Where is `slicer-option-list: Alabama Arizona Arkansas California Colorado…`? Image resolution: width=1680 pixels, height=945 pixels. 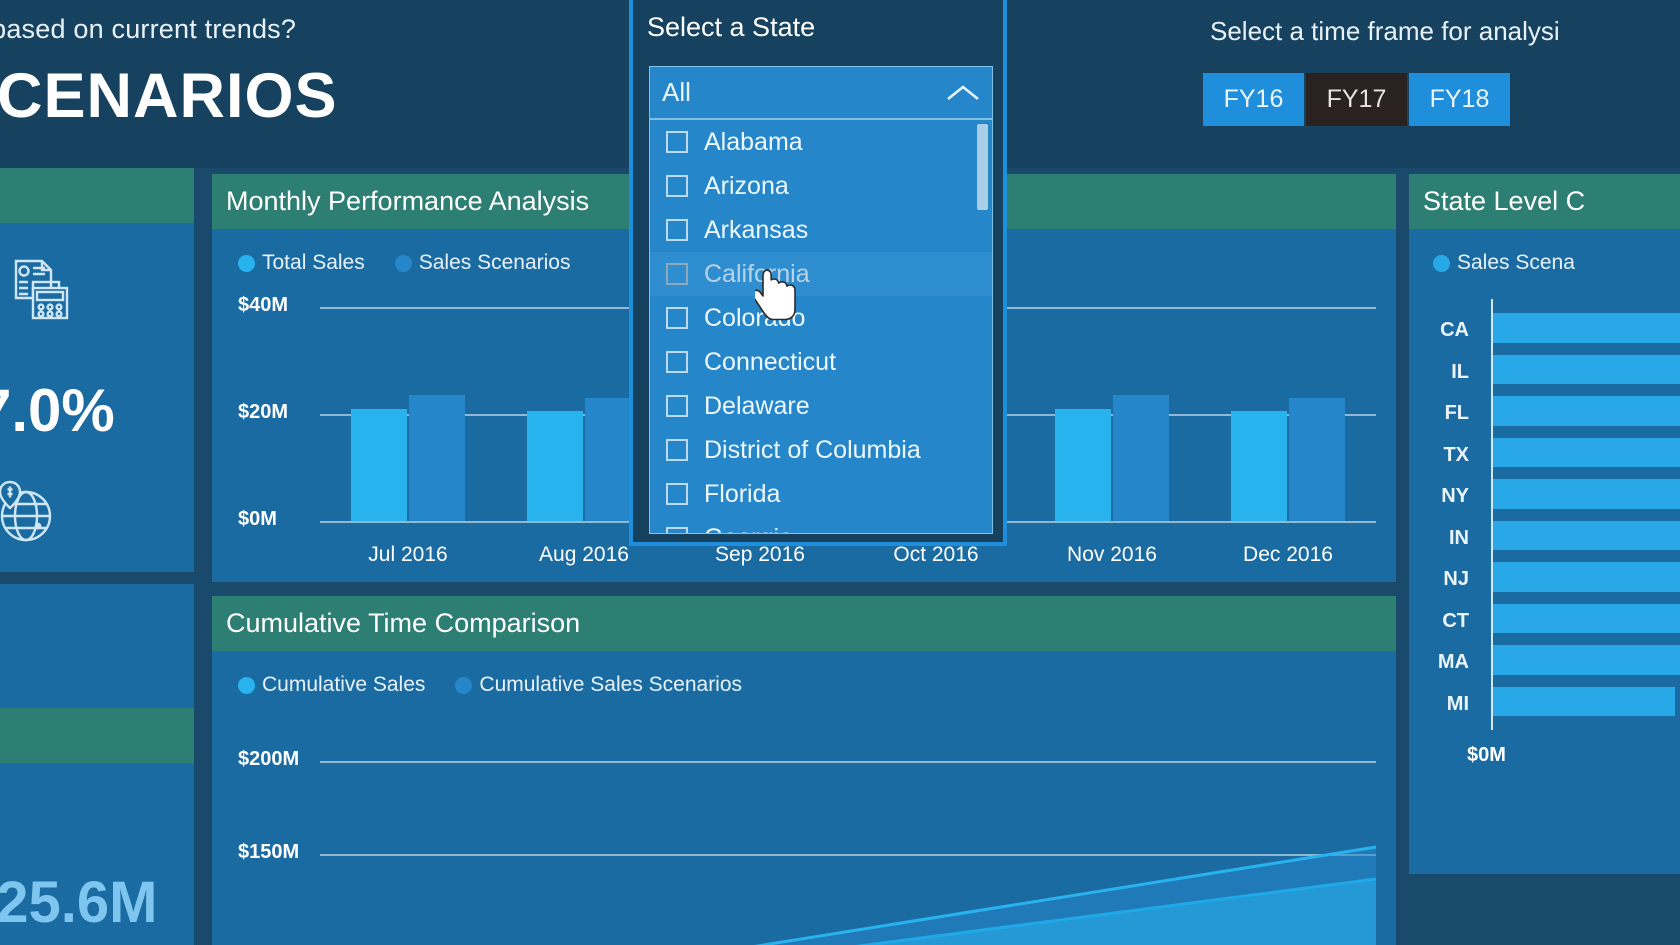
slicer-option-list: Alabama Arizona Arkansas California Colorado… is located at coordinates (821, 326).